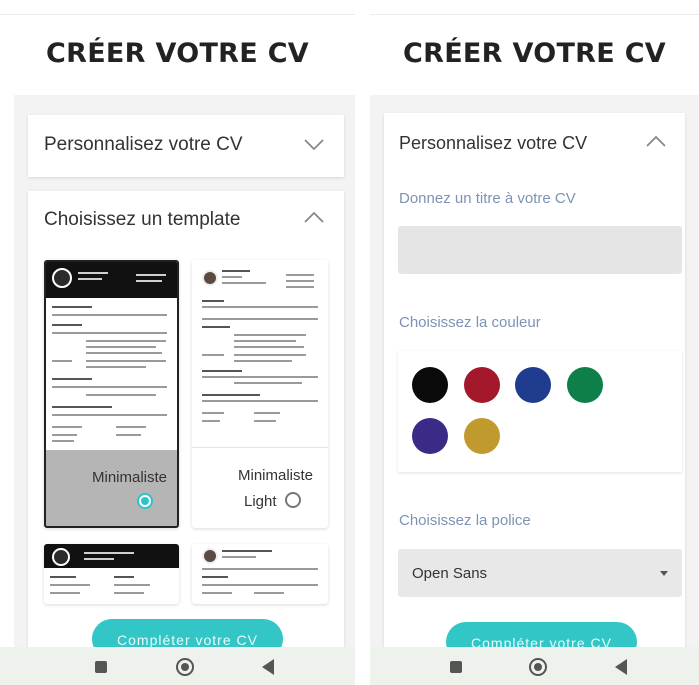 This screenshot has height=685, width=699. What do you see at coordinates (540, 411) in the screenshot?
I see `color-picker` at bounding box center [540, 411].